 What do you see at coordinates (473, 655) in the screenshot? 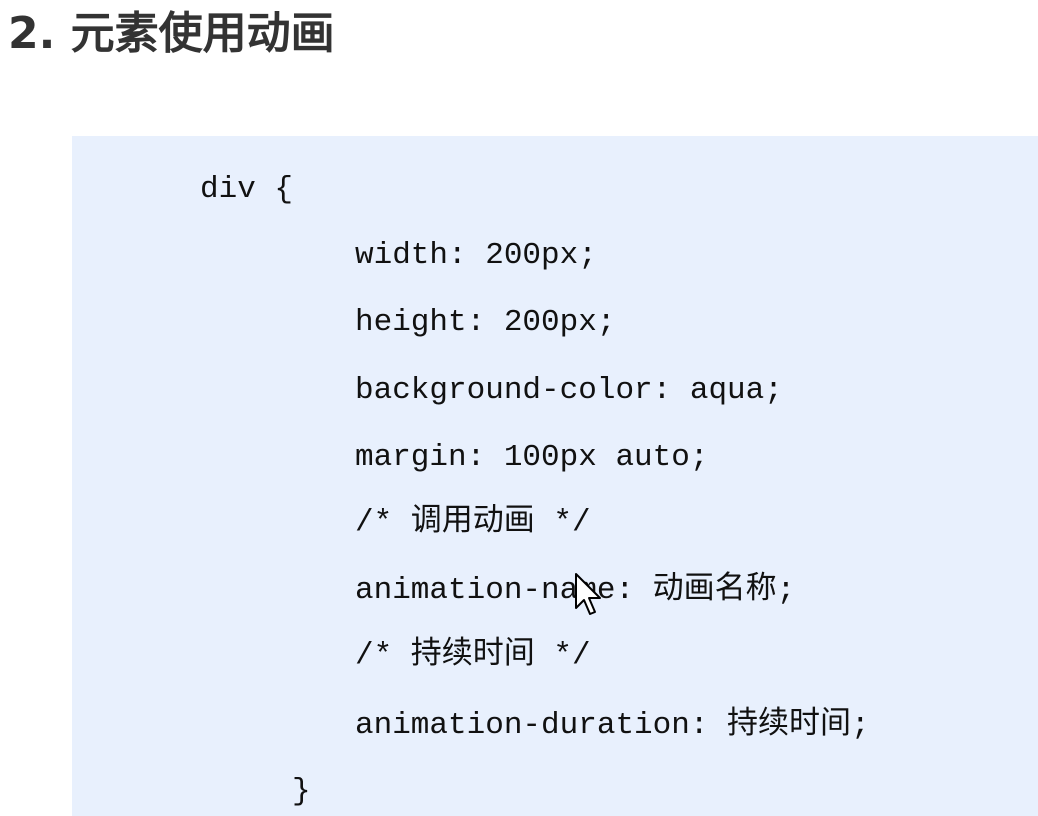
I see `code-line-comment-duration: /* 持续时间 */` at bounding box center [473, 655].